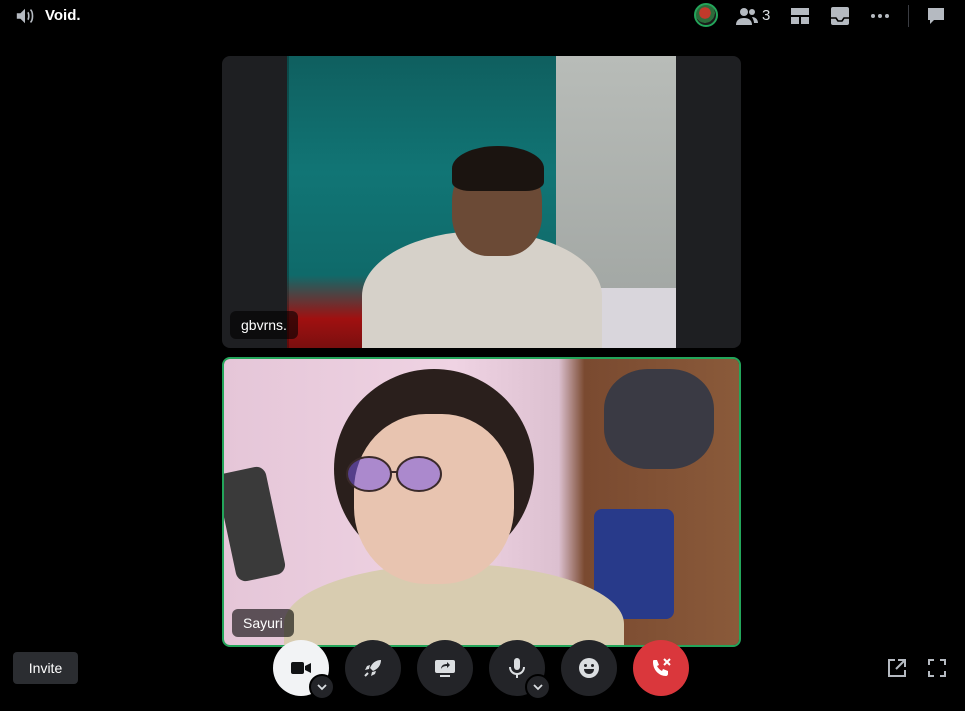 This screenshot has height=711, width=965. What do you see at coordinates (263, 623) in the screenshot?
I see `participant-name: Sayuri` at bounding box center [263, 623].